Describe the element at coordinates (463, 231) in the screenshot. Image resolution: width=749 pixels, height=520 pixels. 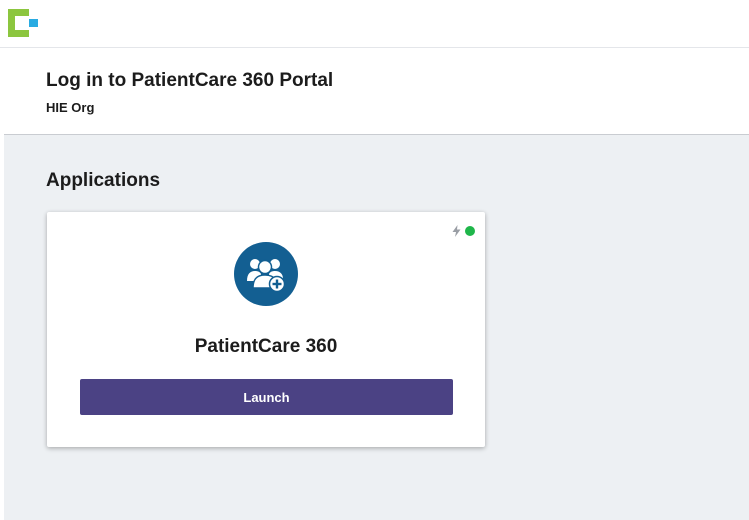
I see `app-status` at that location.